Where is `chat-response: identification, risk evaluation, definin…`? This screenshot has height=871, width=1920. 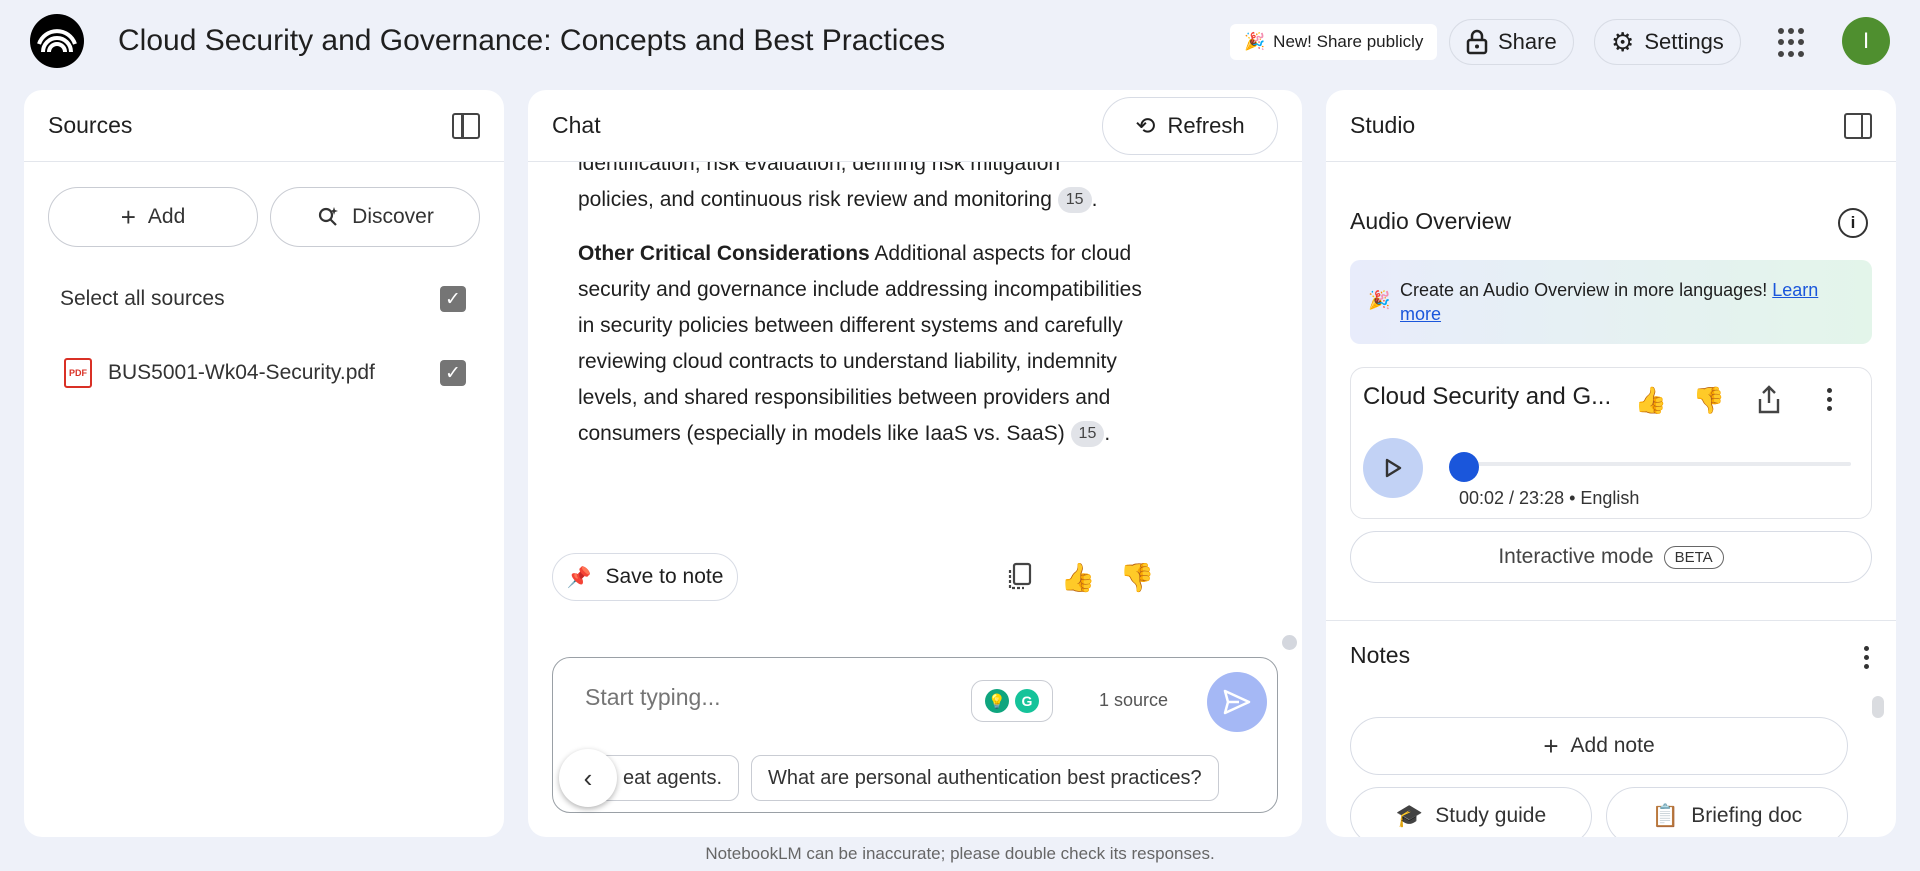 chat-response: identification, risk evaluation, definin… is located at coordinates (888, 347).